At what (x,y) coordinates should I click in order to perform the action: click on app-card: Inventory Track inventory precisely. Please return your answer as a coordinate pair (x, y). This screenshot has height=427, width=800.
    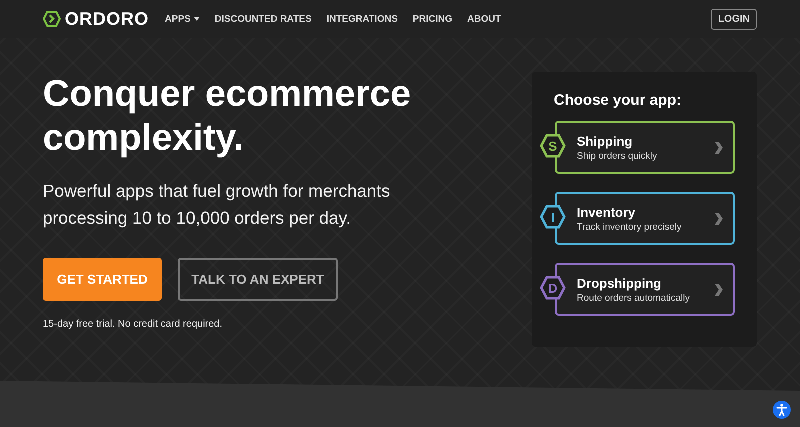
    Looking at the image, I should click on (645, 218).